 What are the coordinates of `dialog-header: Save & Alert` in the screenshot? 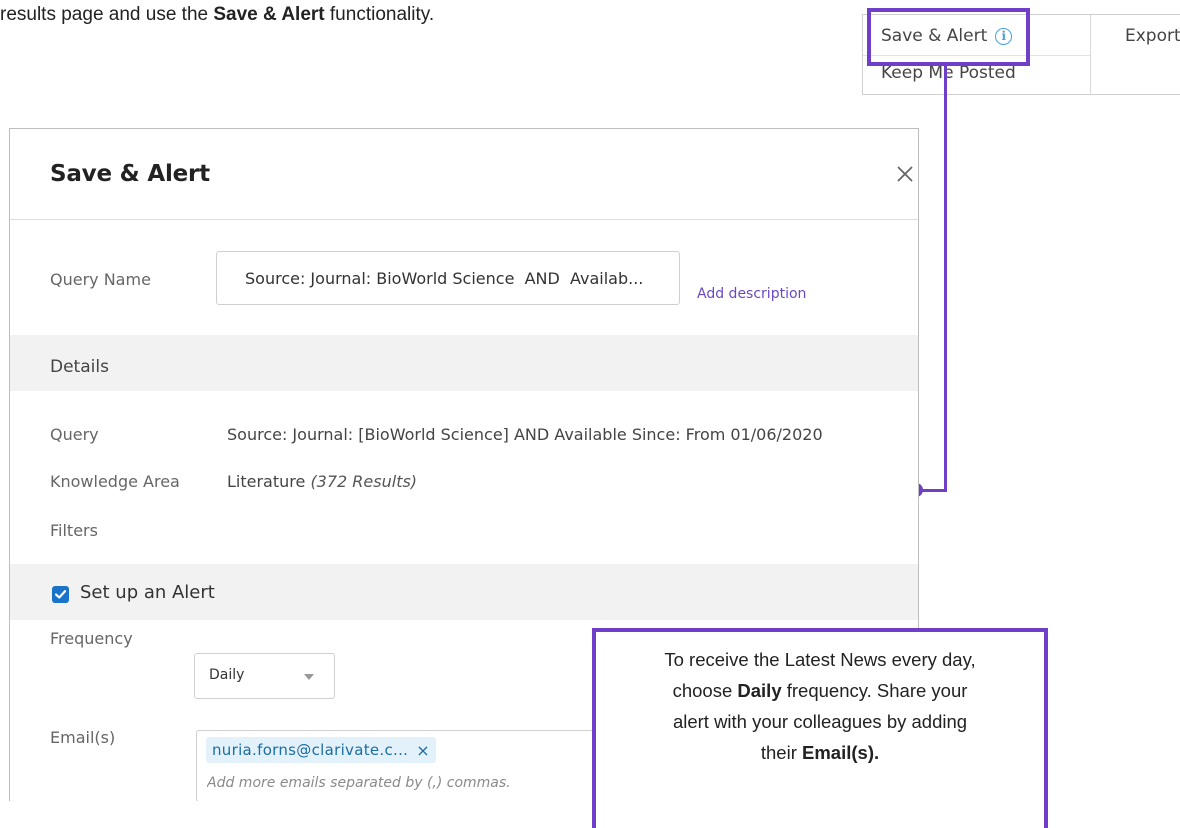 It's located at (464, 174).